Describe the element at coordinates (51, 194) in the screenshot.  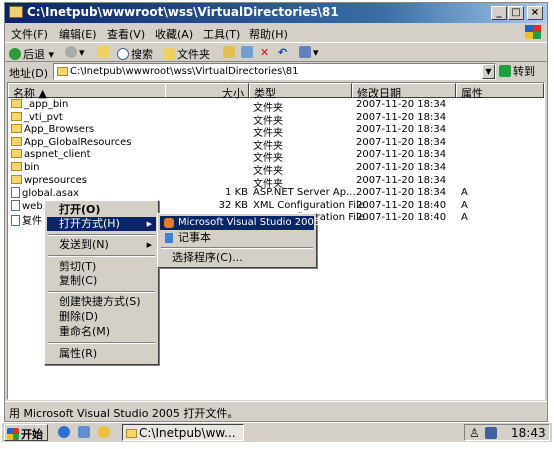
I see `file-name-text: global.asax` at that location.